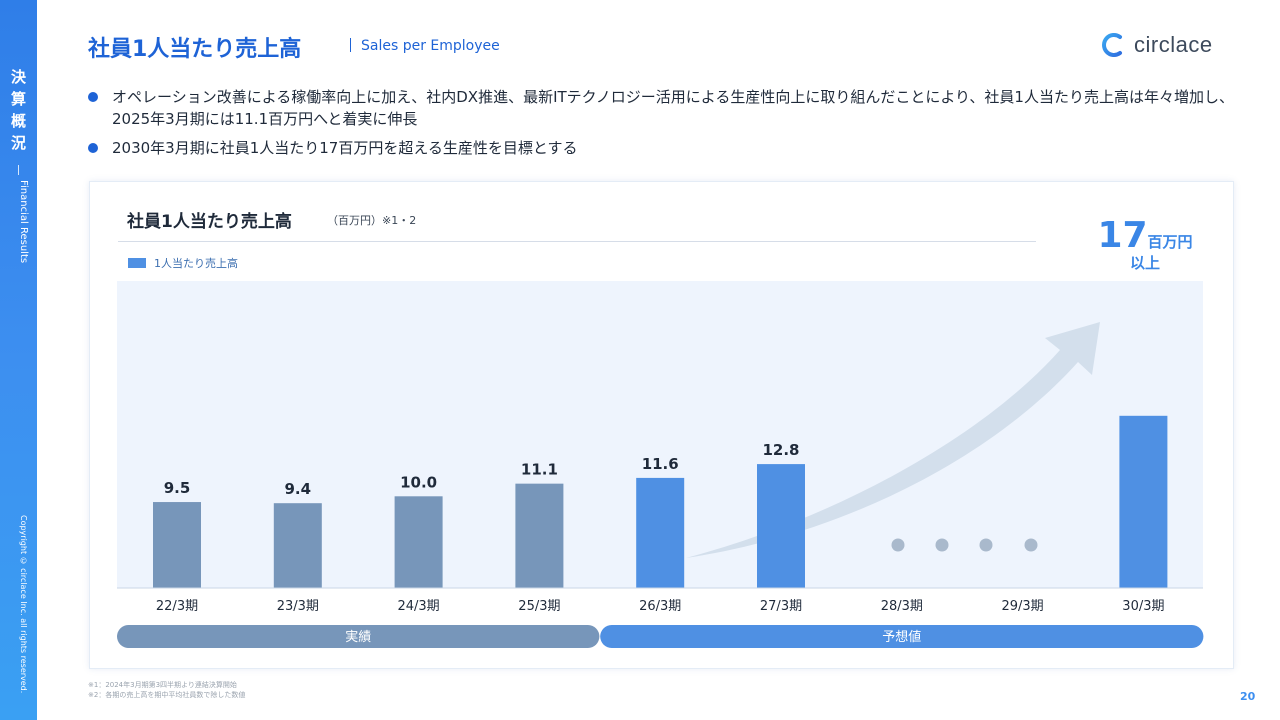 Image resolution: width=1280 pixels, height=720 pixels. Describe the element at coordinates (1022, 606) in the screenshot. I see `x-tick-label: 29/3期` at that location.